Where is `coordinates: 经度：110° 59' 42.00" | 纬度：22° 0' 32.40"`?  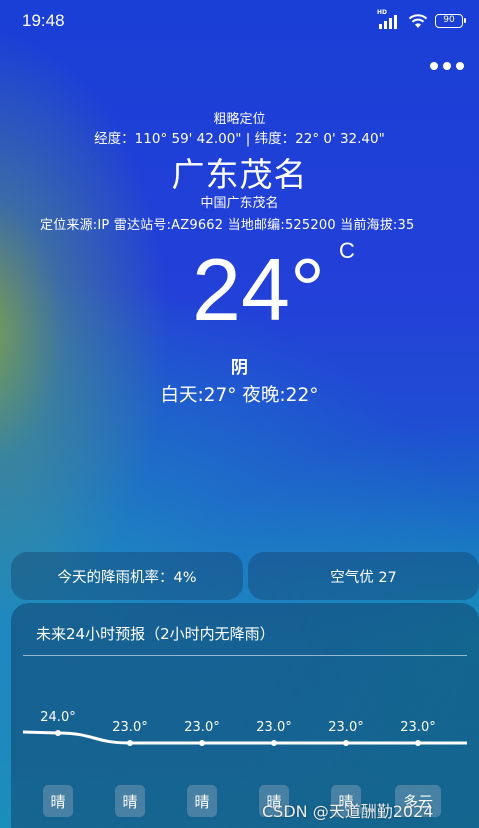 coordinates: 经度：110° 59' 42.00" | 纬度：22° 0' 32.40" is located at coordinates (239, 139).